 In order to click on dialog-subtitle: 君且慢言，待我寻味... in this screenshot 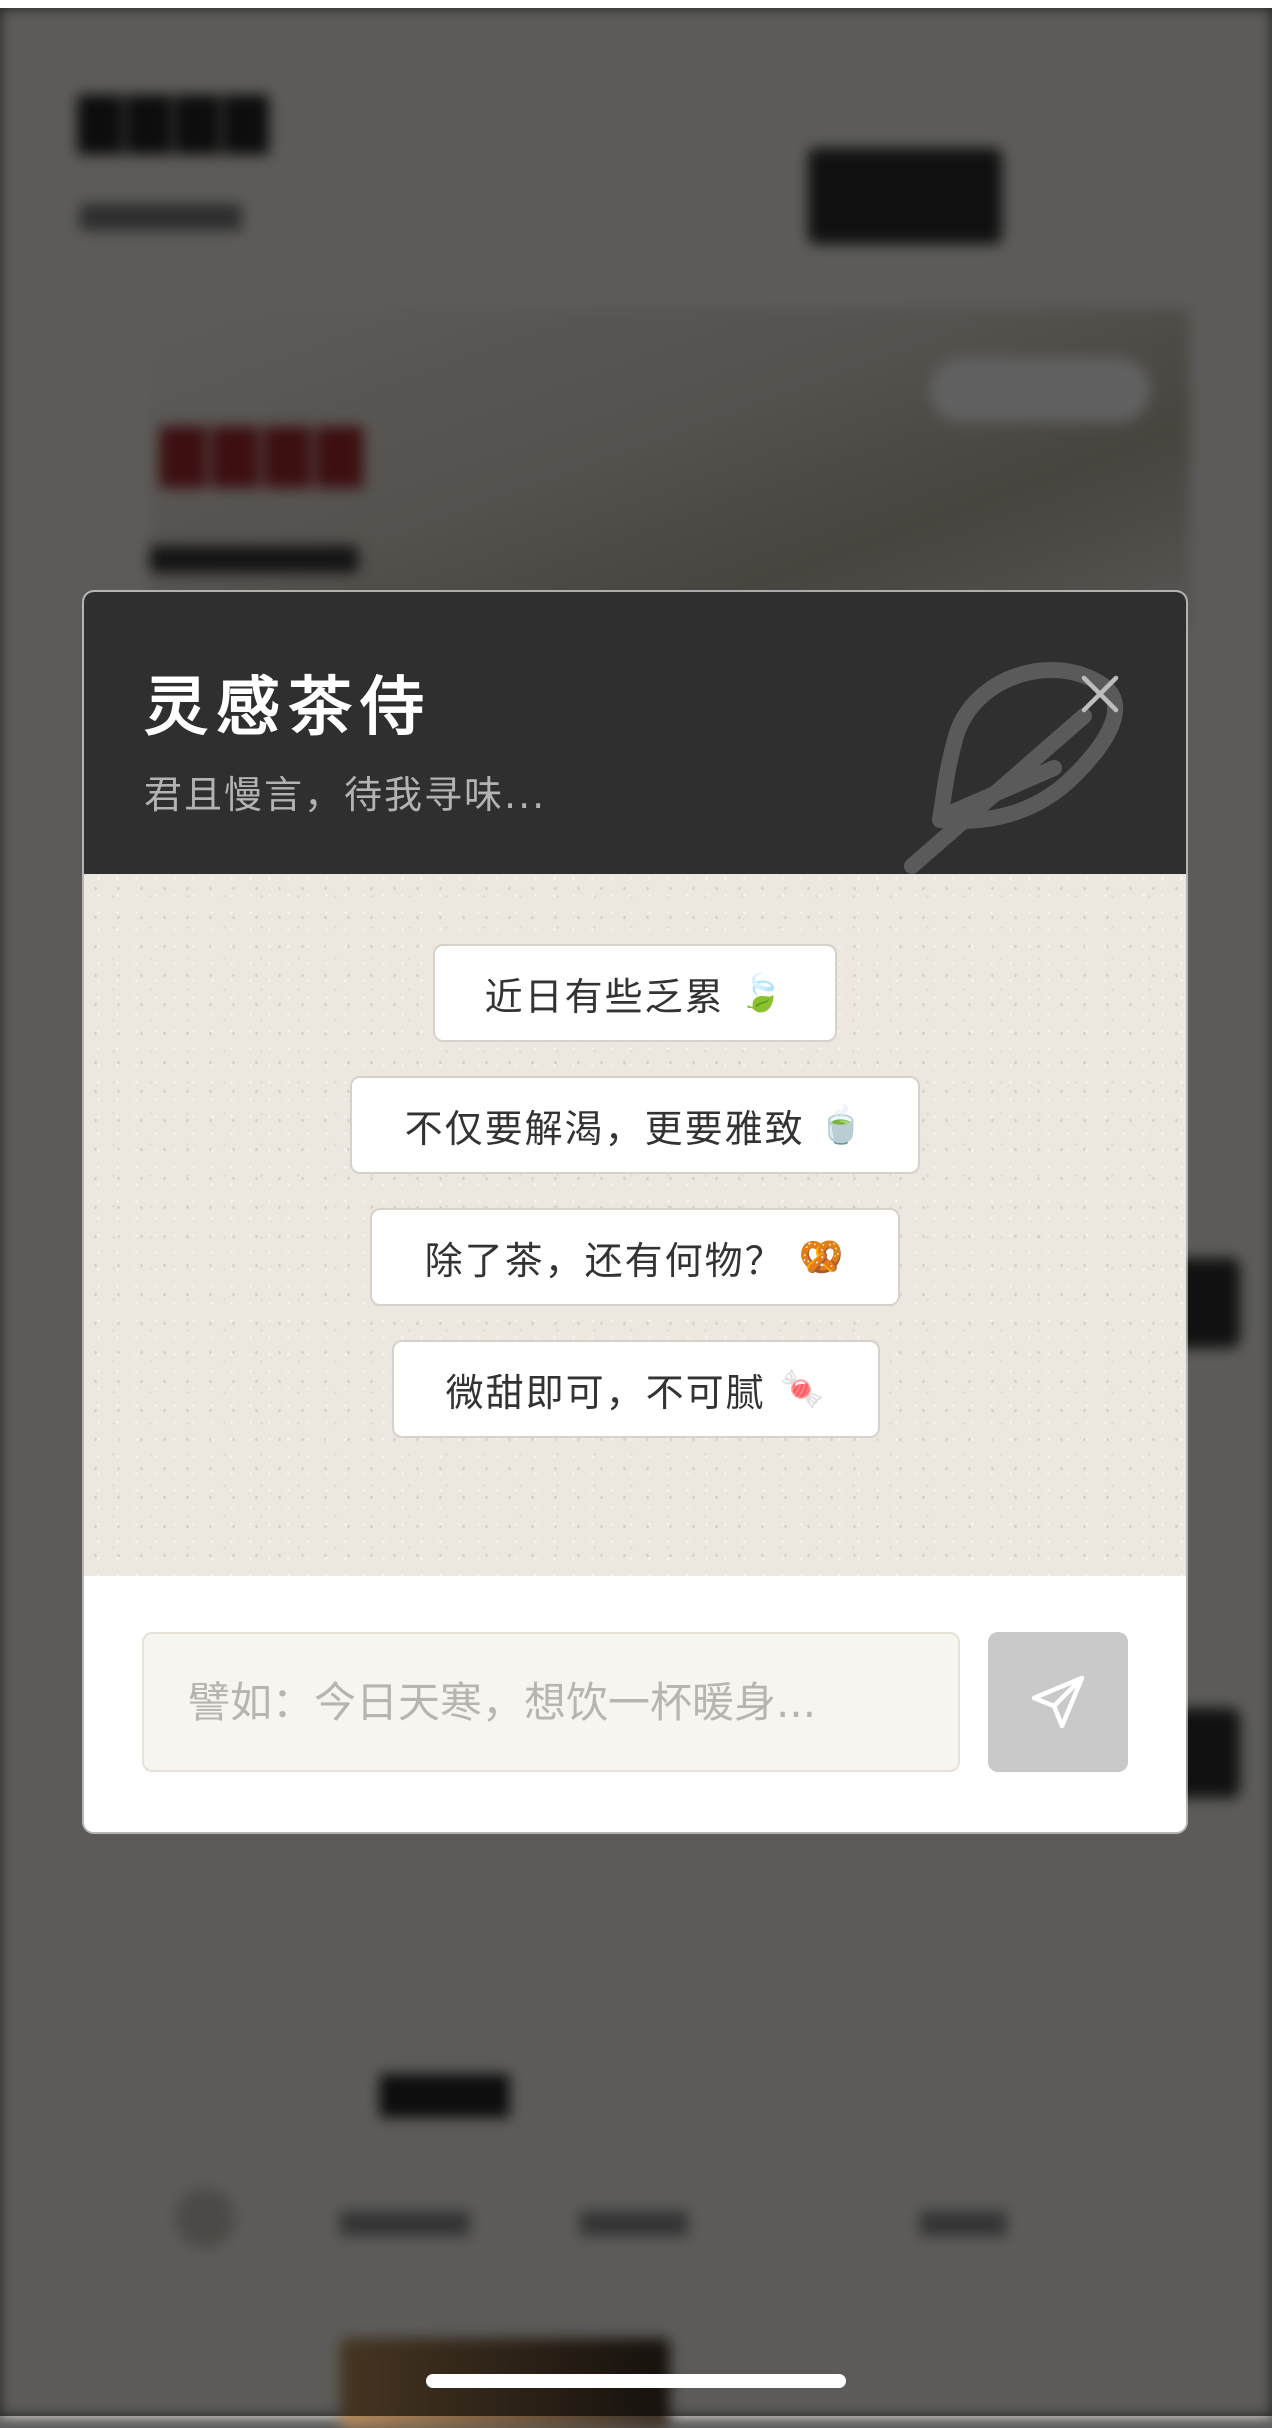, I will do `click(345, 795)`.